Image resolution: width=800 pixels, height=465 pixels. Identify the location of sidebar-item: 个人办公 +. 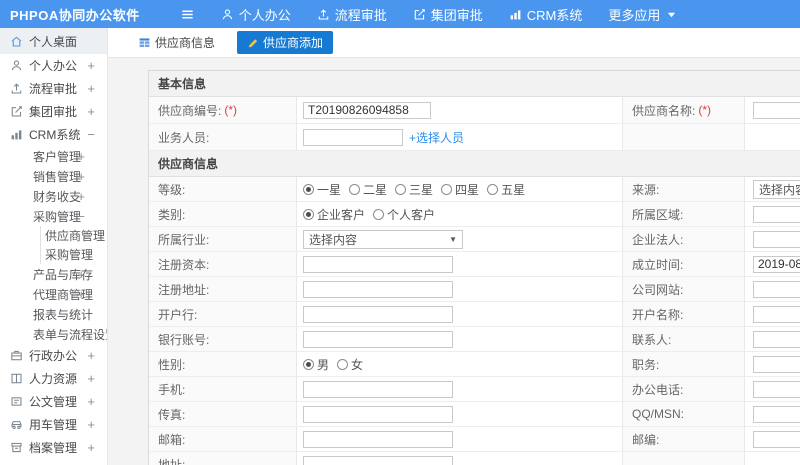
(53, 65).